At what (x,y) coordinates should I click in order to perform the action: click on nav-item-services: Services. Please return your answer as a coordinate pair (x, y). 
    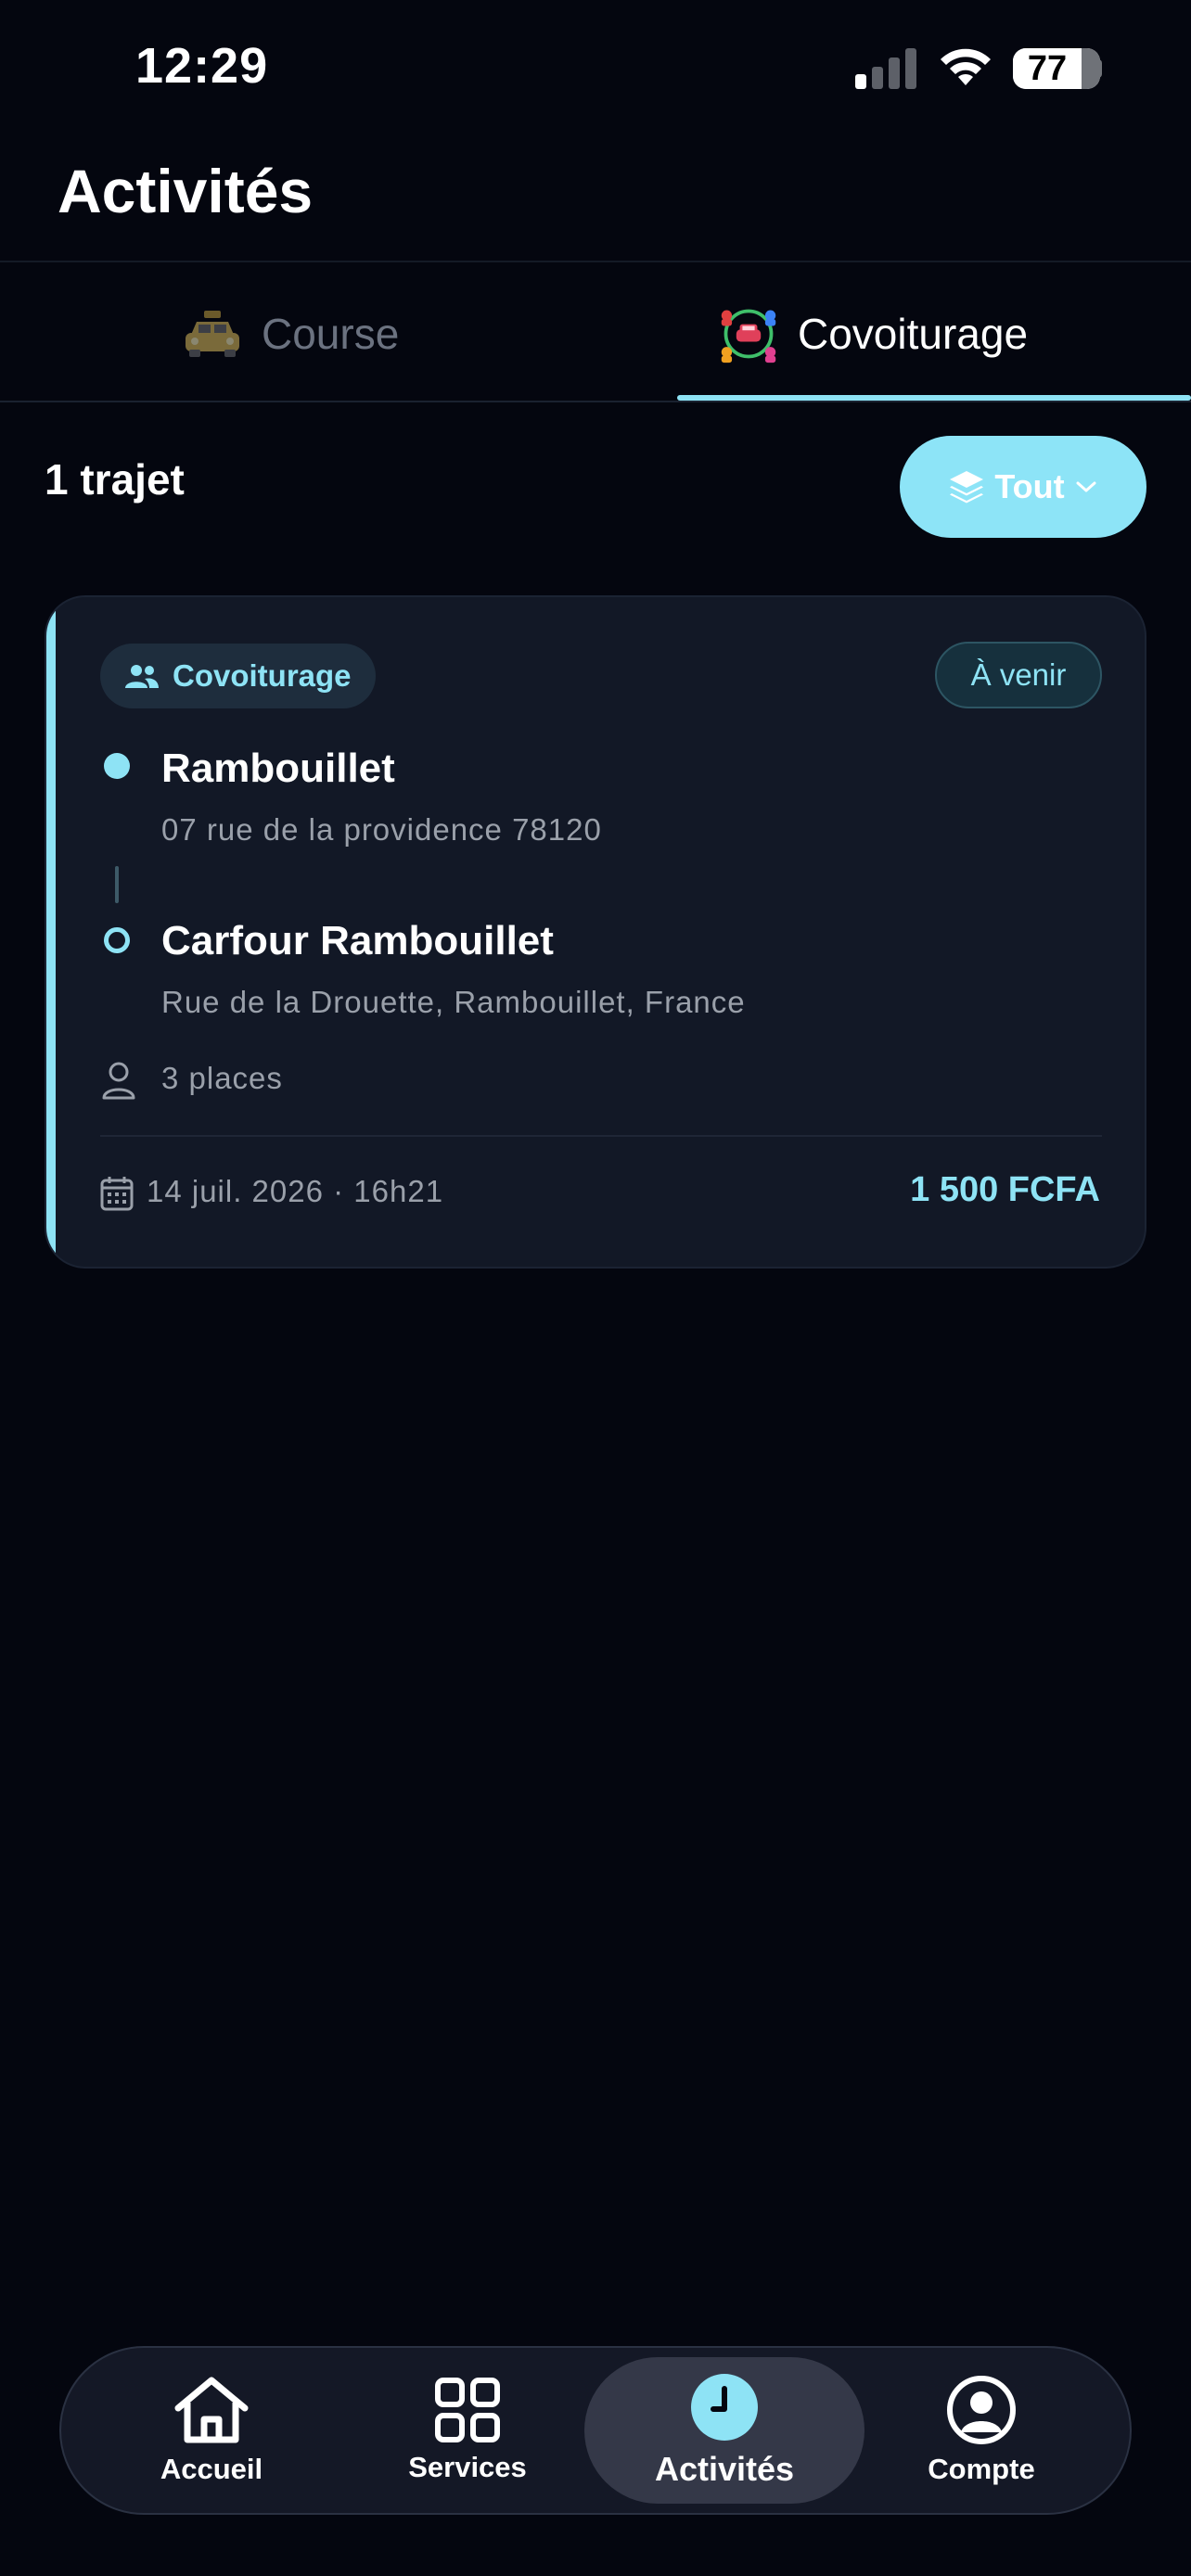
    Looking at the image, I should click on (467, 2431).